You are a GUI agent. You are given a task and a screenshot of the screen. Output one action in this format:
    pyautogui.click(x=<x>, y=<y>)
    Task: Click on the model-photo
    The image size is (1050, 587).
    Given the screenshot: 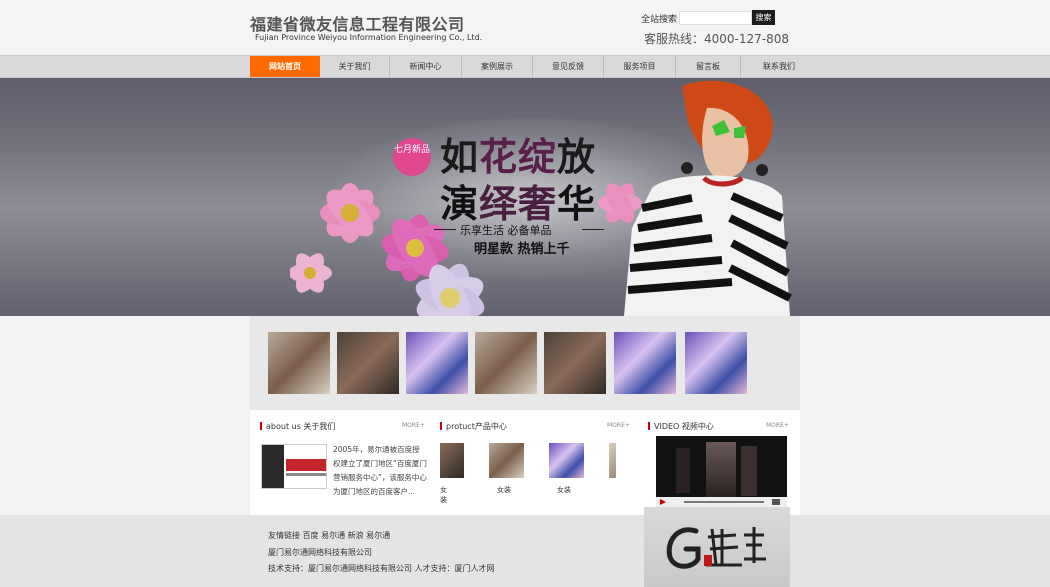 What is the action you would take?
    pyautogui.click(x=708, y=198)
    